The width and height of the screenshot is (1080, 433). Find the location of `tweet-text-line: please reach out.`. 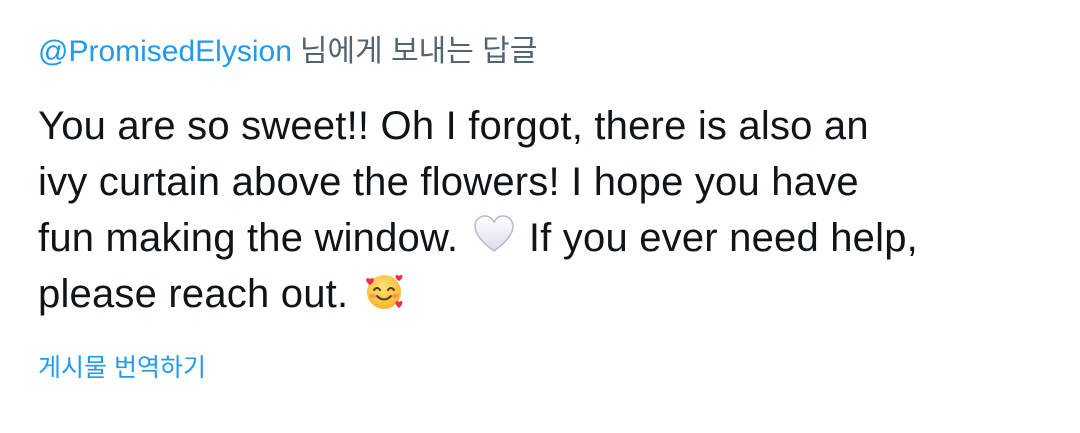

tweet-text-line: please reach out. is located at coordinates (543, 294).